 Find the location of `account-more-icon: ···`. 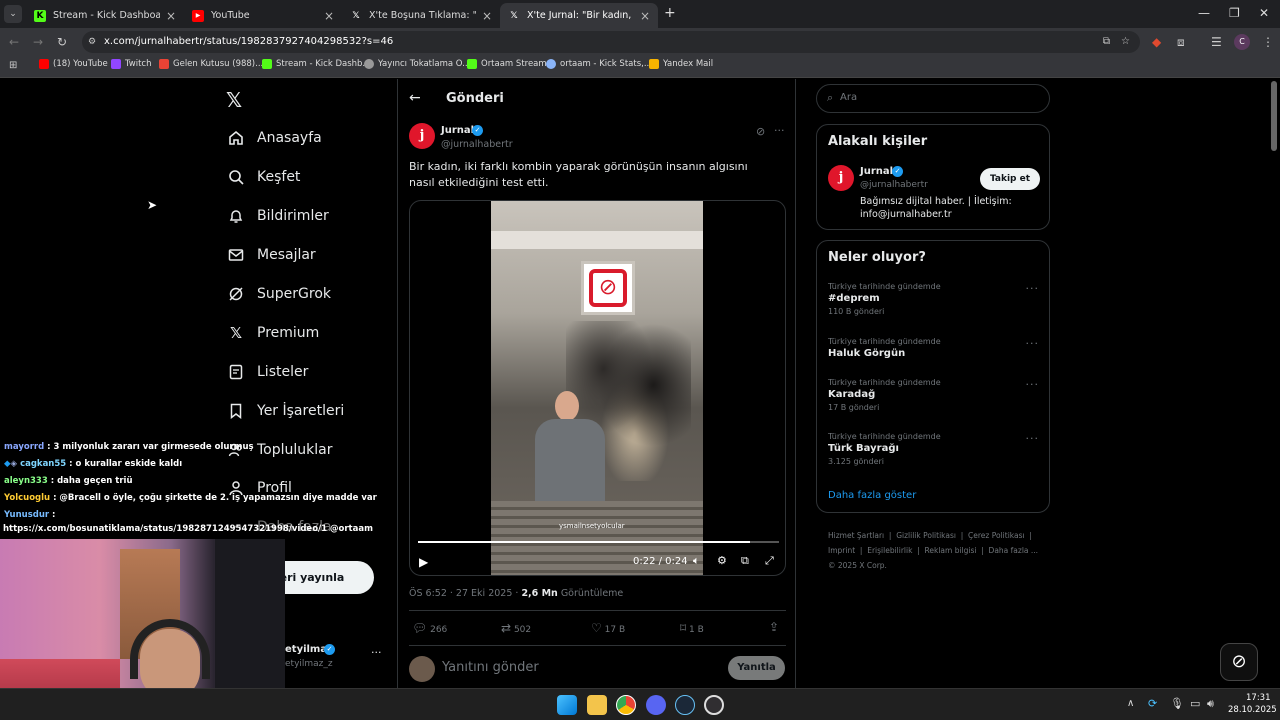

account-more-icon: ··· is located at coordinates (376, 652).